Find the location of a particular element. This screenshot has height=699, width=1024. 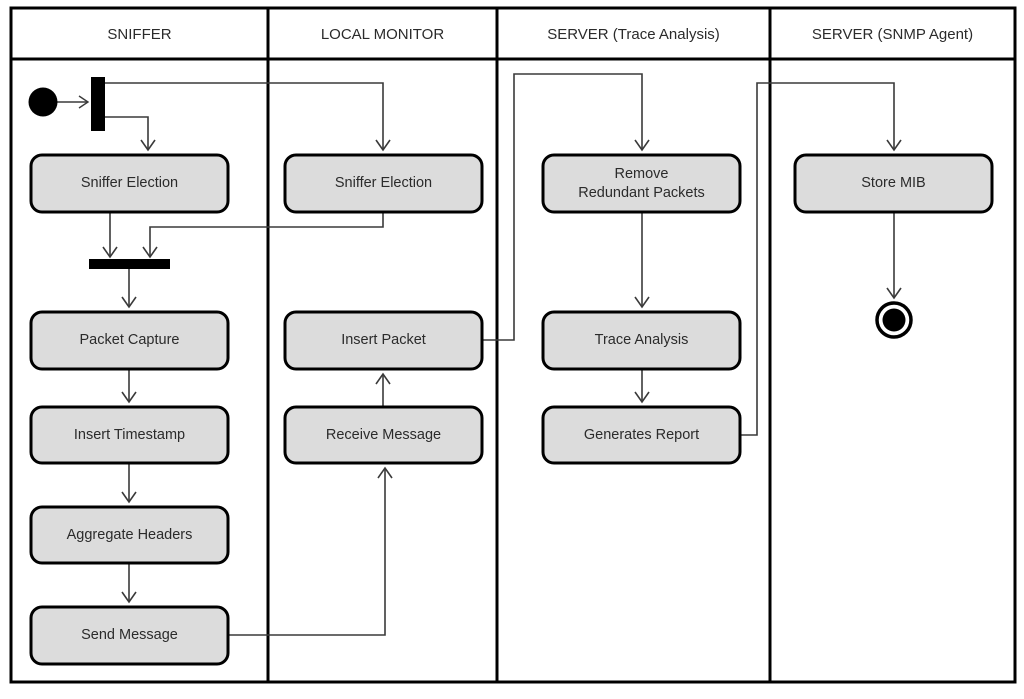

lane-title-server-snmp-agent: SERVER (SNMP Agent) is located at coordinates (892, 34).